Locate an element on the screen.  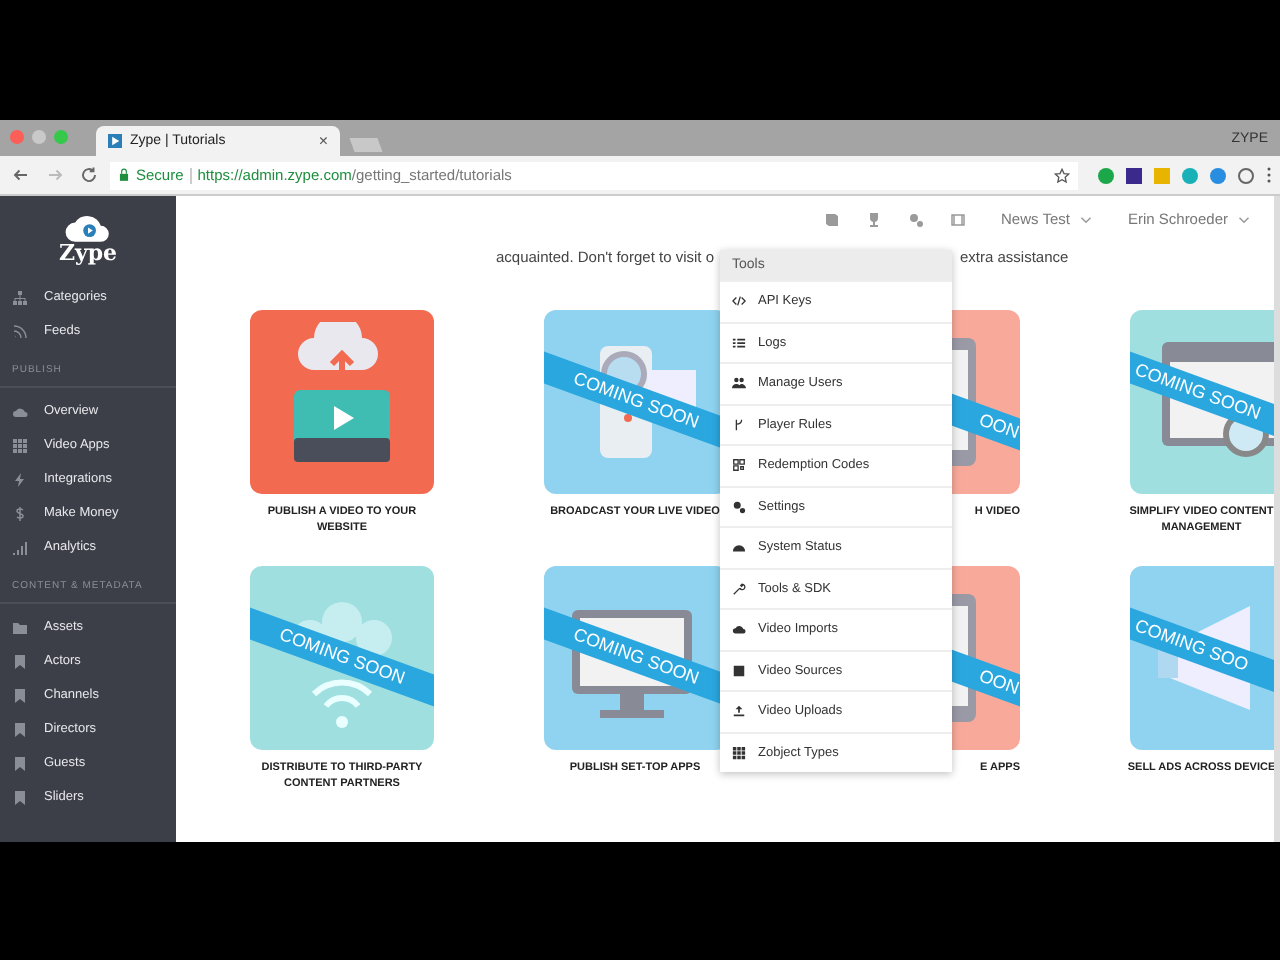
trophy-icon is located at coordinates (873, 219).